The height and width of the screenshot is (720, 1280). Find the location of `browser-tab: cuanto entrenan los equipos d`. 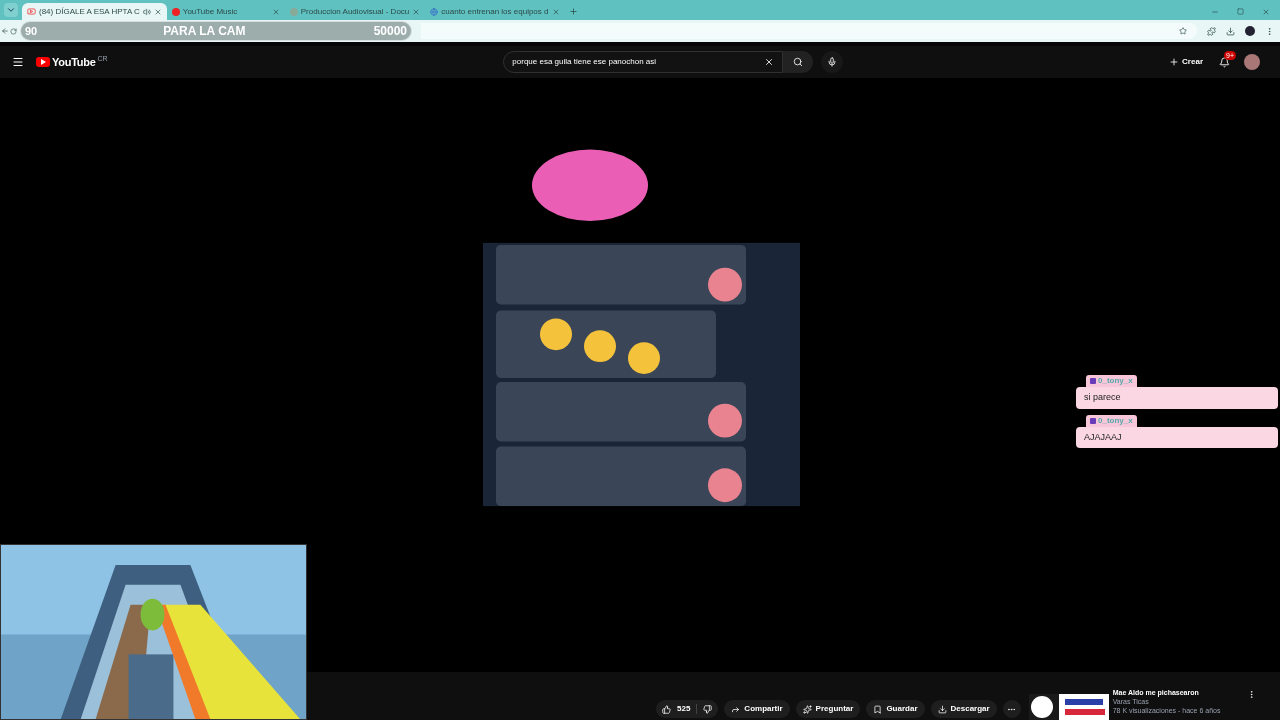

browser-tab: cuanto entrenan los equipos d is located at coordinates (495, 11).